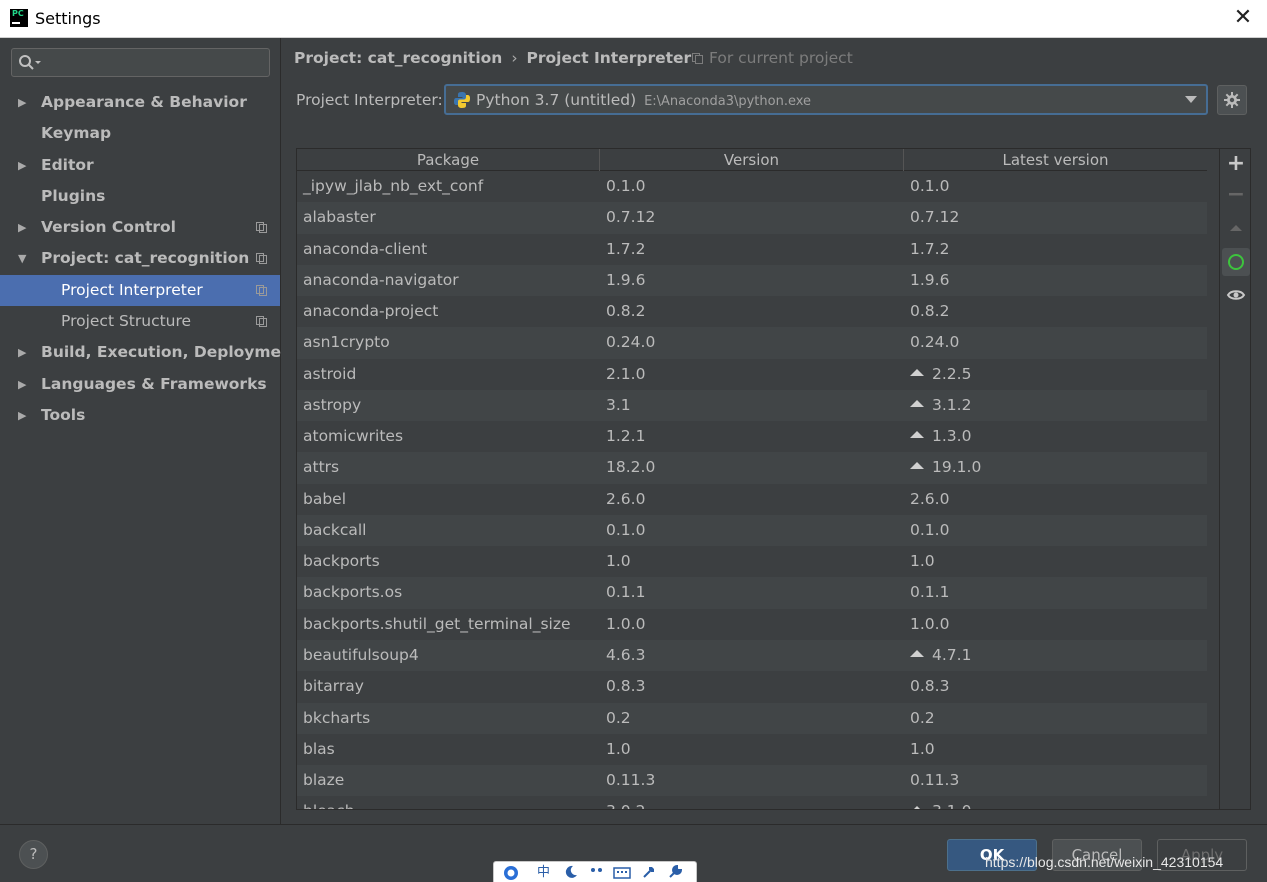  Describe the element at coordinates (752, 374) in the screenshot. I see `table-row: astroid 2.1.0 2.2.5` at that location.